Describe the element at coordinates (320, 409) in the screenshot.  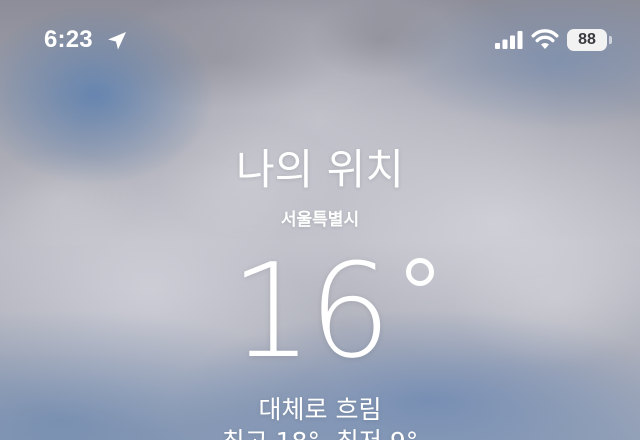
I see `weather-condition: 대체로 흐림` at that location.